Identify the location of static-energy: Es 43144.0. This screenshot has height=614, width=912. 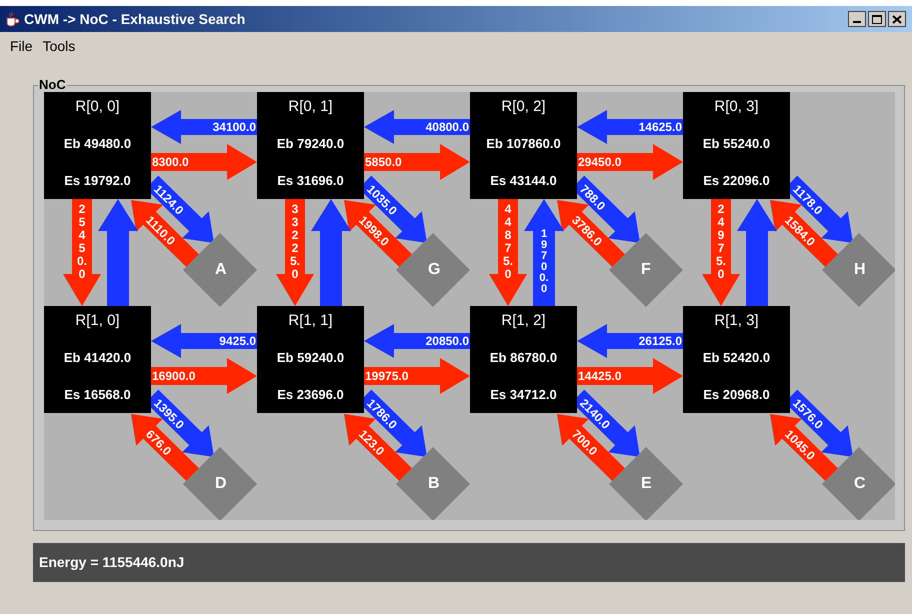
(523, 181).